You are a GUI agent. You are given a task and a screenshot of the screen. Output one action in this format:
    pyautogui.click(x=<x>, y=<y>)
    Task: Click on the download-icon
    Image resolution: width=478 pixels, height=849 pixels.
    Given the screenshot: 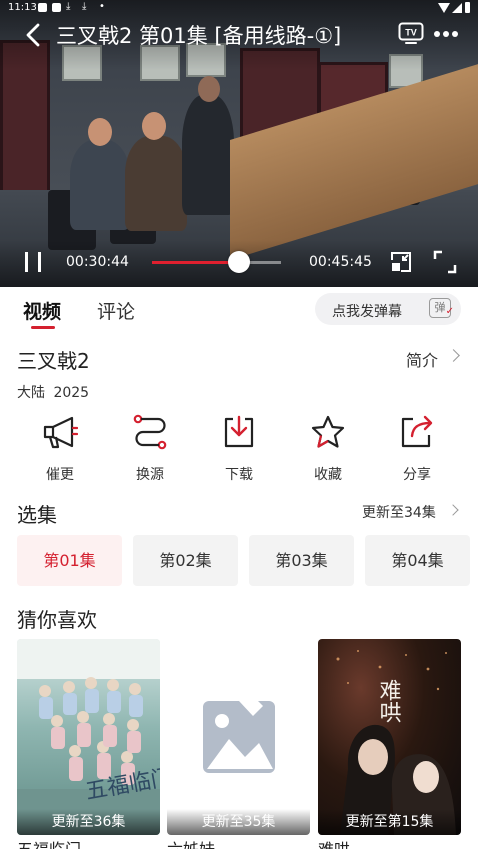 What is the action you would take?
    pyautogui.click(x=239, y=431)
    